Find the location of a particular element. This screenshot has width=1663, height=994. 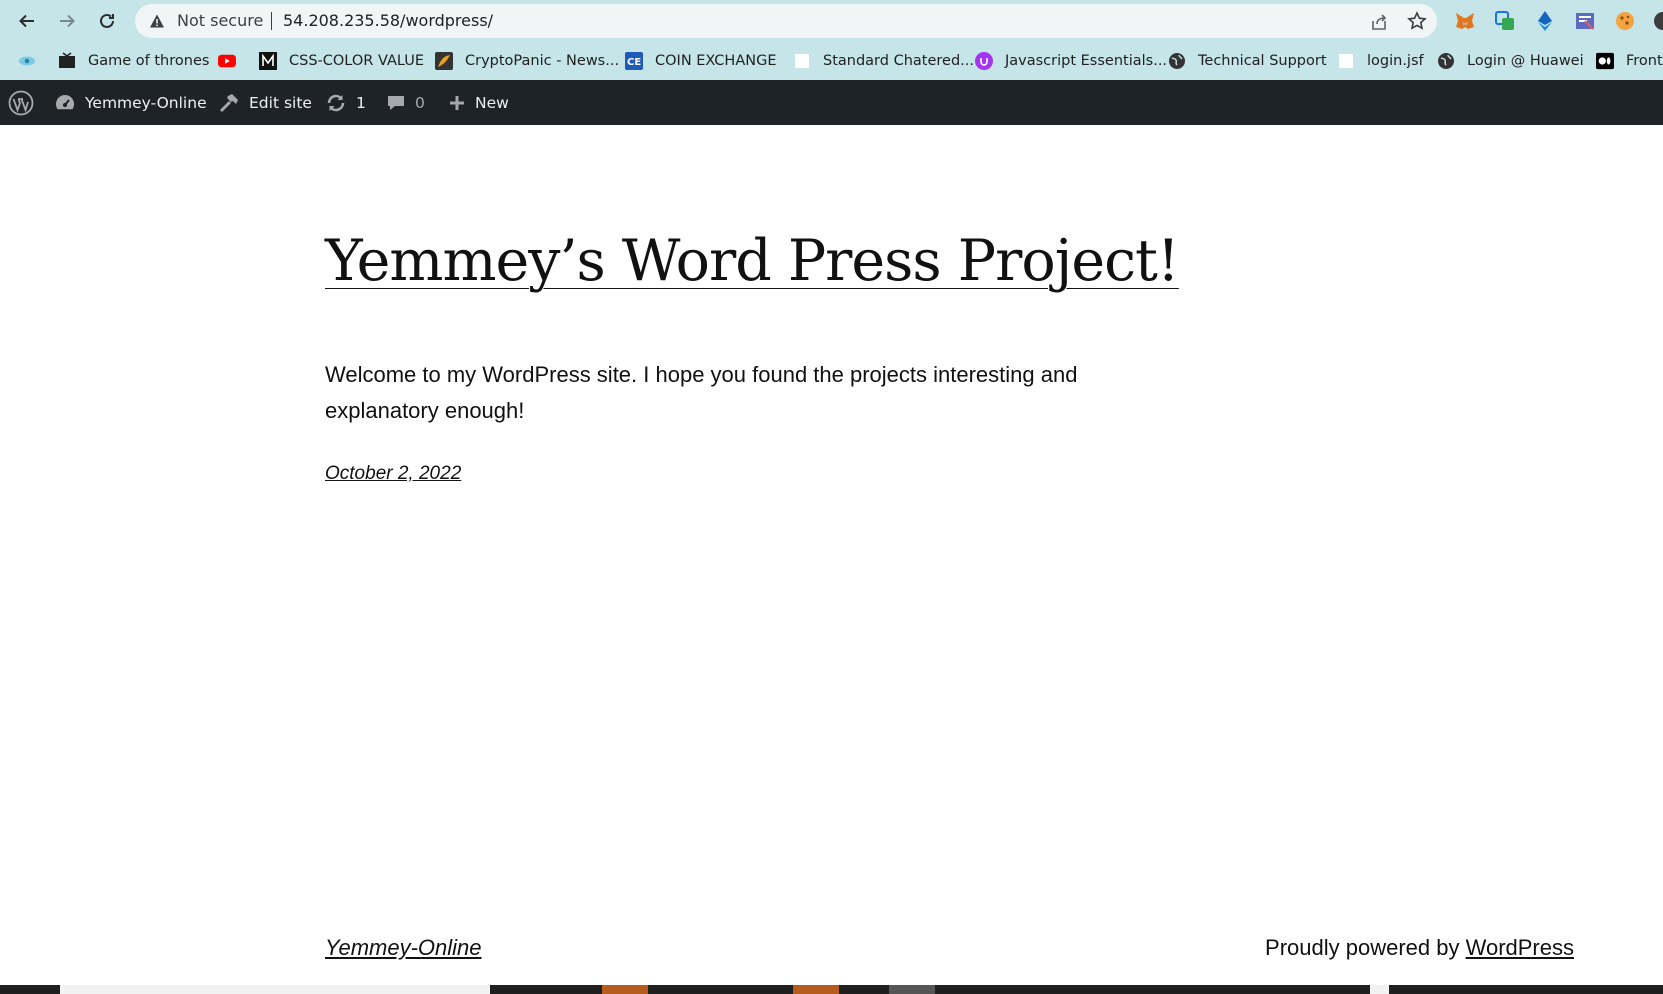

new-content-button: New is located at coordinates (478, 102).